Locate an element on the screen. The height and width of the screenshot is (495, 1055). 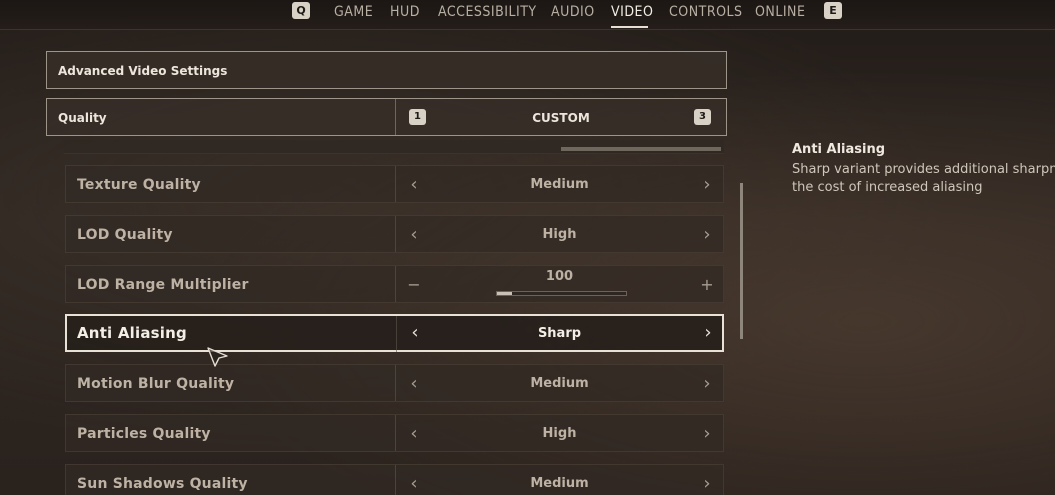
slider-value: 100 is located at coordinates (559, 276).